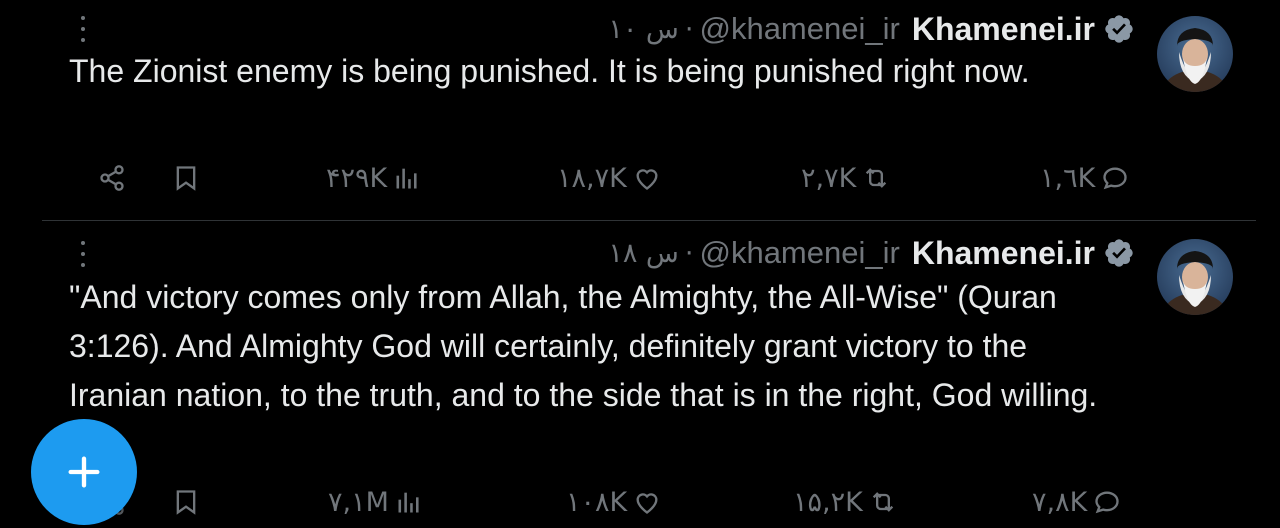  Describe the element at coordinates (643, 253) in the screenshot. I see `tweet-time: ۱۸ س` at that location.